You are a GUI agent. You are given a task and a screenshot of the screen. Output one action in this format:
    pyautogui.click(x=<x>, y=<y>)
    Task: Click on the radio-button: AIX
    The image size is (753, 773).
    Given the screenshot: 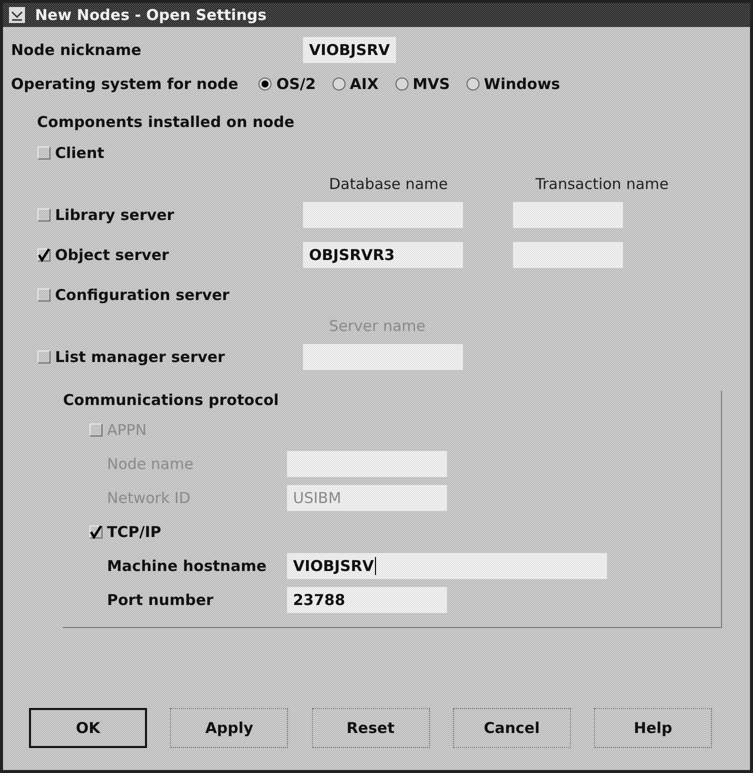 What is the action you would take?
    pyautogui.click(x=355, y=84)
    